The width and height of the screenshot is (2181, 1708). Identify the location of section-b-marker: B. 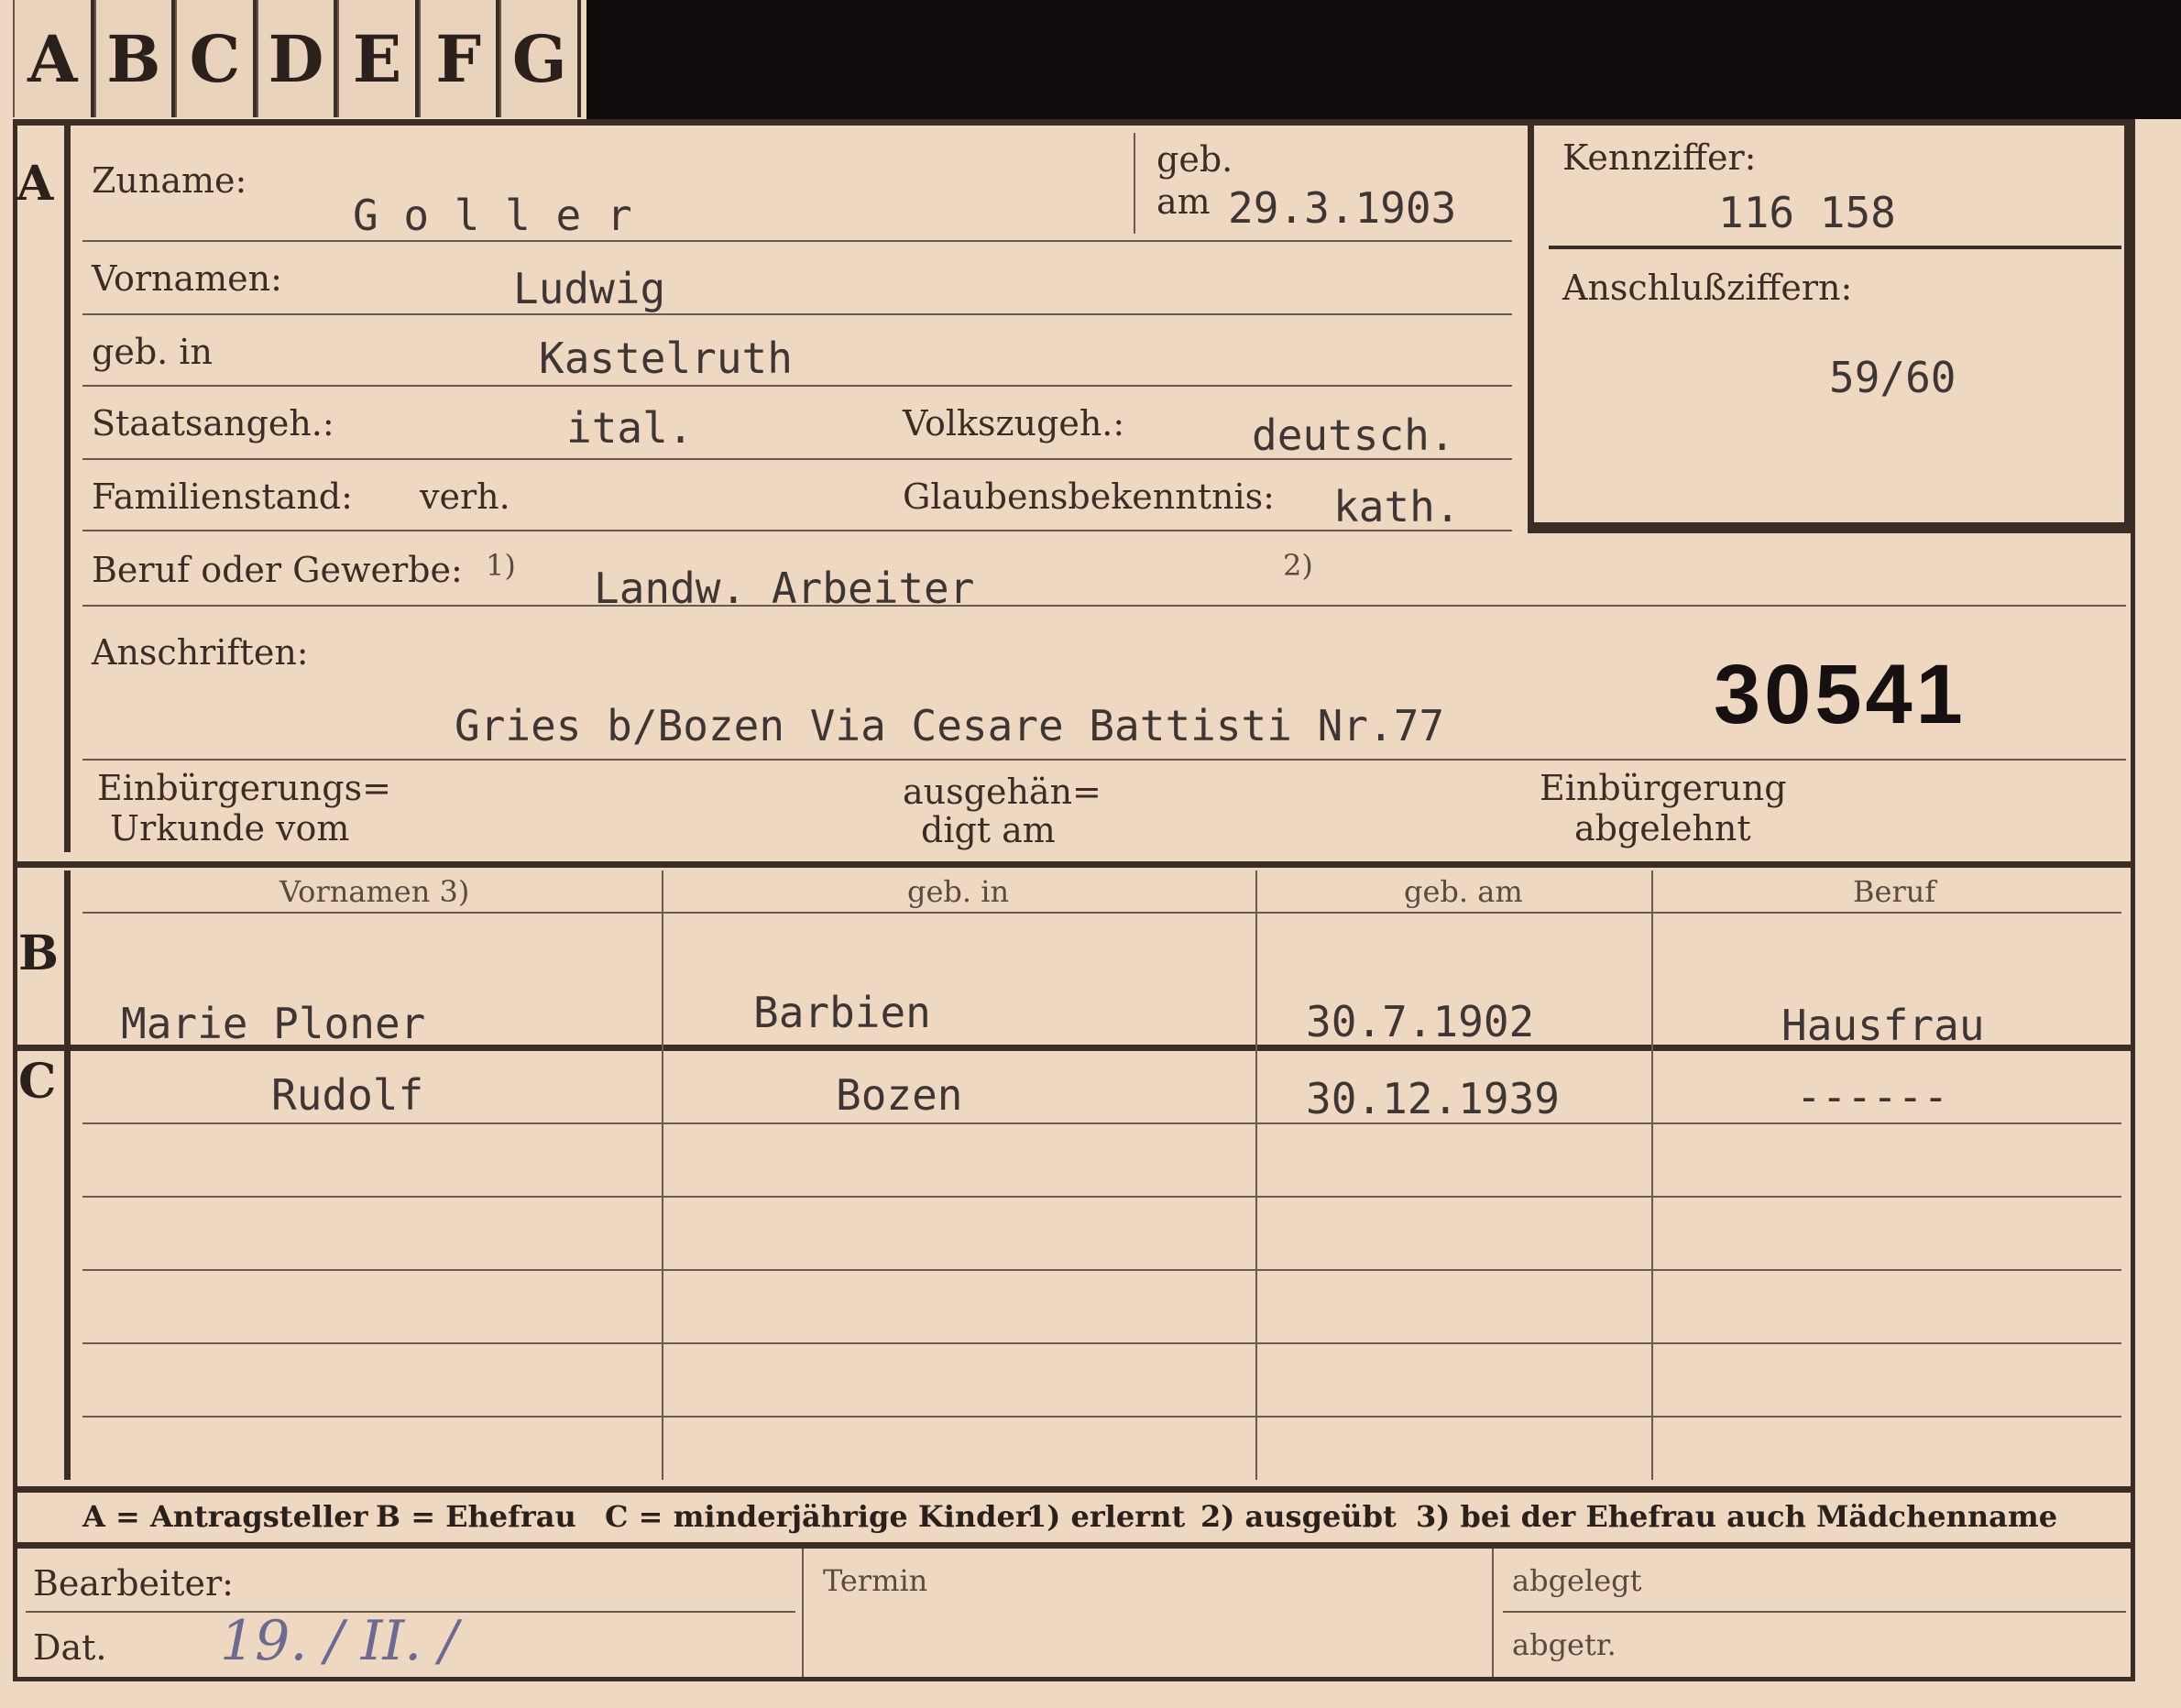
(38, 953).